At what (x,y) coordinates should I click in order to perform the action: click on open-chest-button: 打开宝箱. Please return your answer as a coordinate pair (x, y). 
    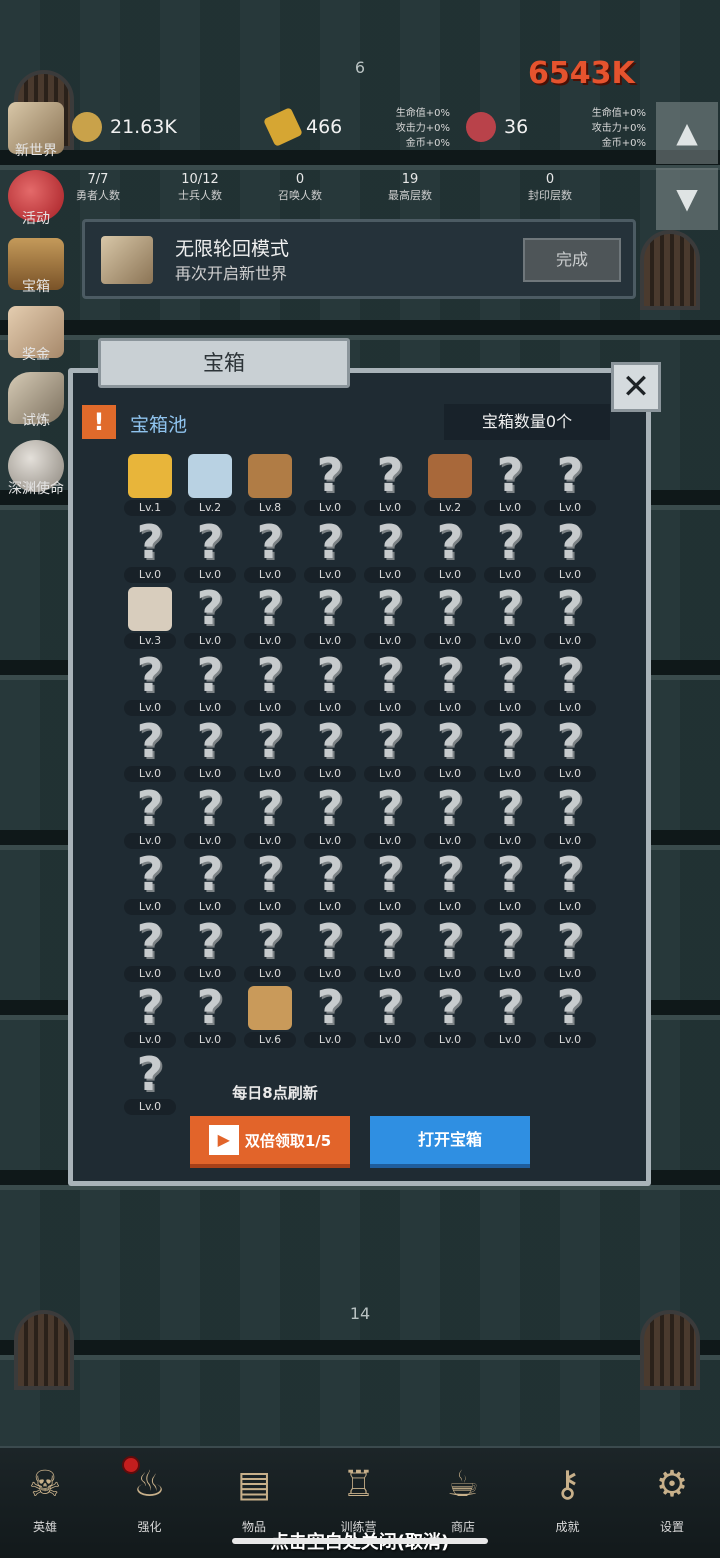
    Looking at the image, I should click on (450, 1142).